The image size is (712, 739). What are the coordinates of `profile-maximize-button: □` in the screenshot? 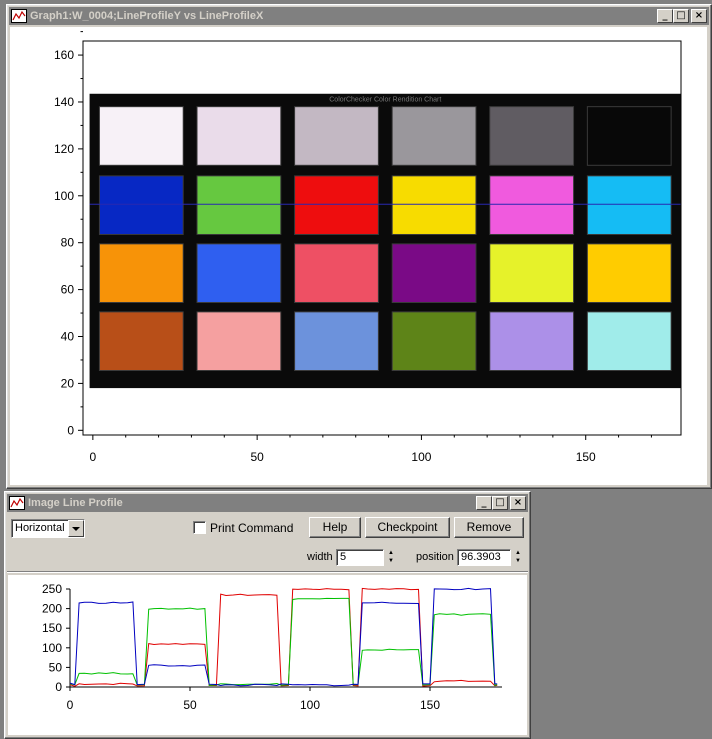 It's located at (500, 503).